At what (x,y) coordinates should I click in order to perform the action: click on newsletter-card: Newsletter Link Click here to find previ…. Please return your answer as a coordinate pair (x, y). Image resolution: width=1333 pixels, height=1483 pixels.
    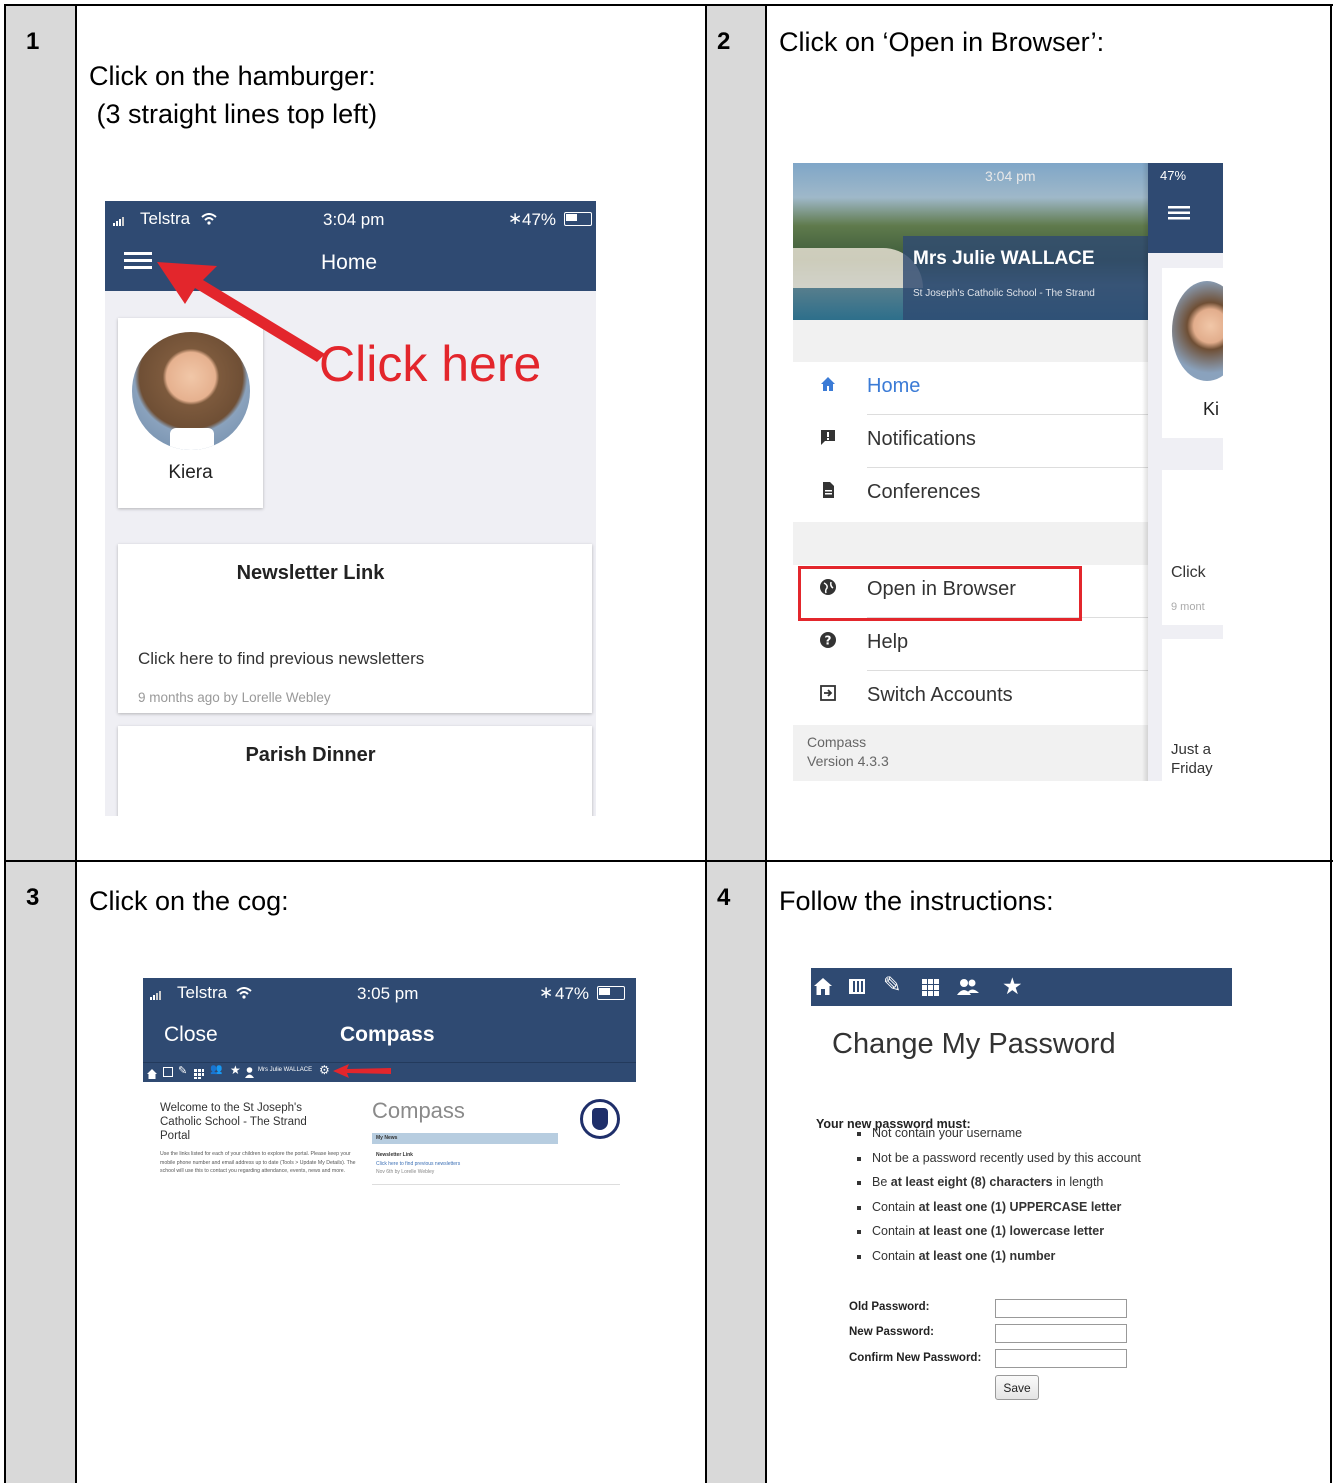
    Looking at the image, I should click on (355, 628).